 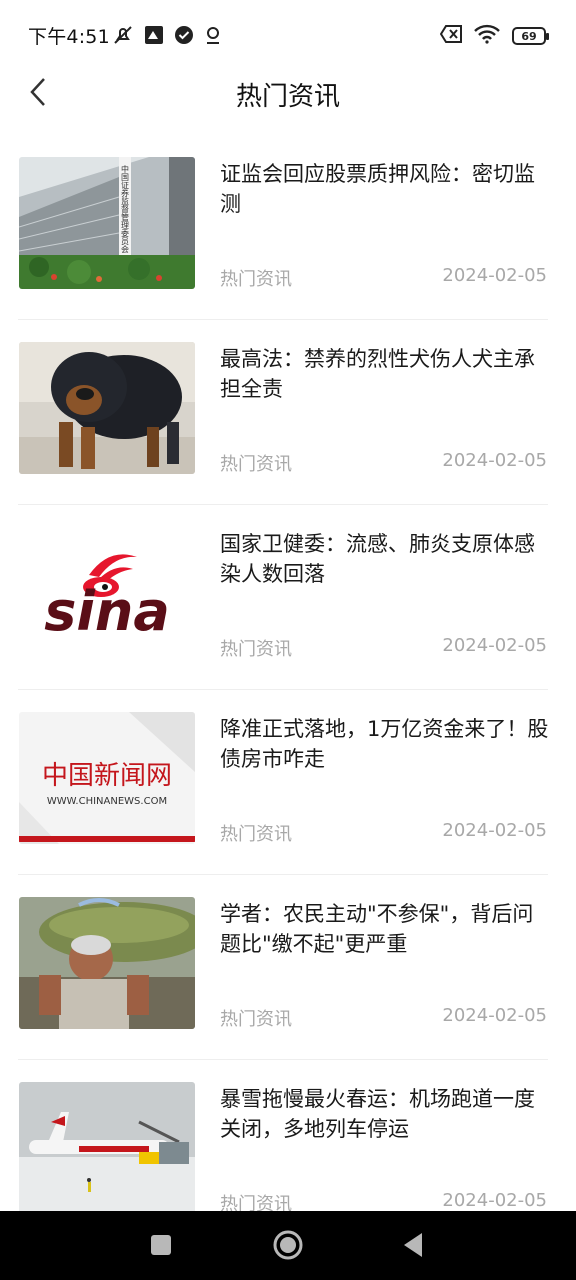 I want to click on app-notification-icon, so click(x=154, y=37).